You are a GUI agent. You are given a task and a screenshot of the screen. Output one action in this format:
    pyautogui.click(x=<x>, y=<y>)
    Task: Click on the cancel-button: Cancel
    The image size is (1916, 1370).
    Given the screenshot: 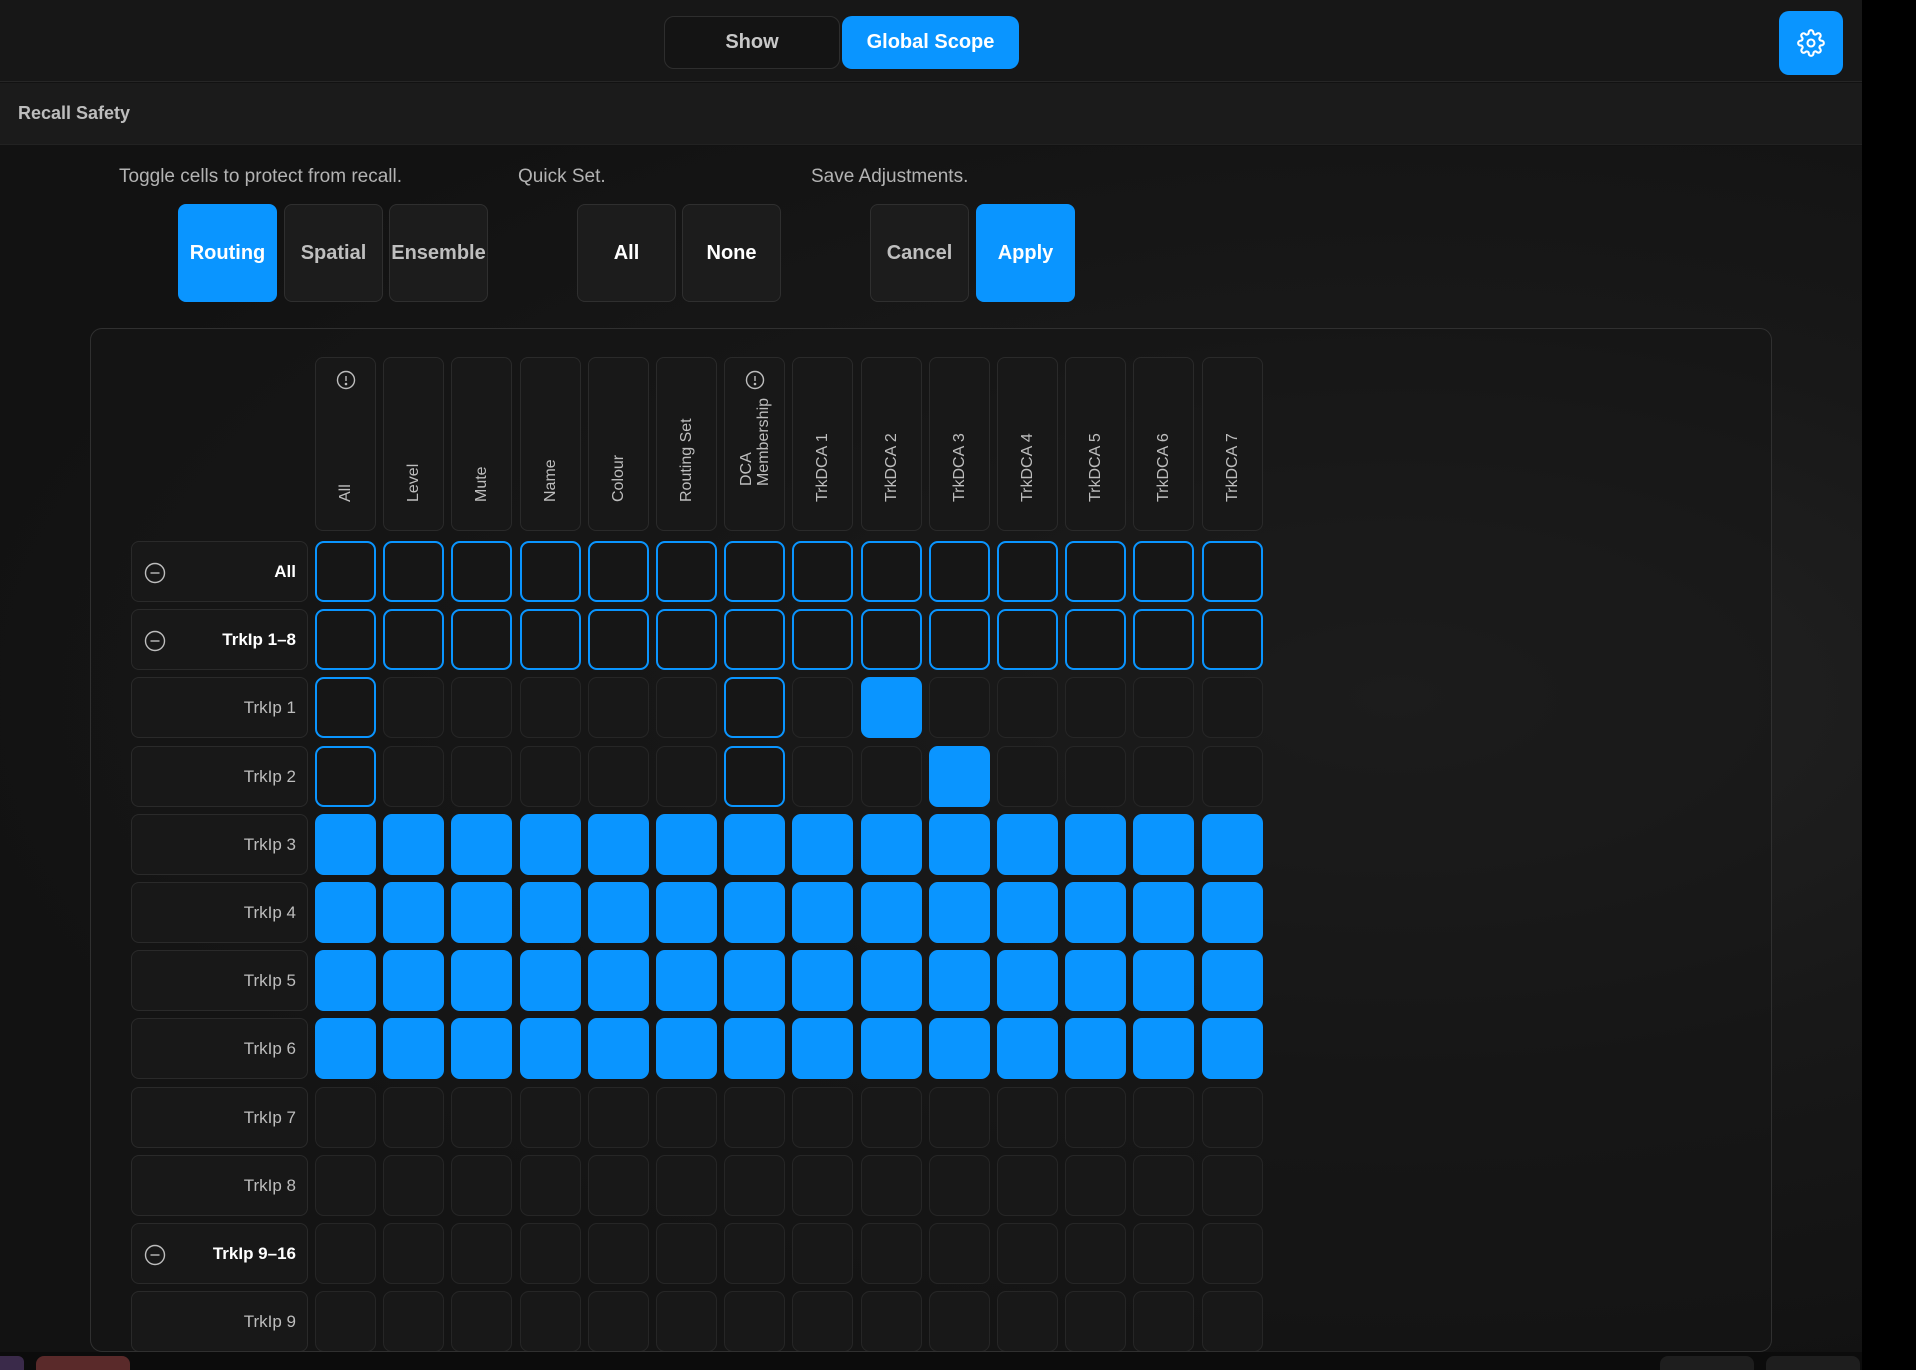 What is the action you would take?
    pyautogui.click(x=919, y=253)
    